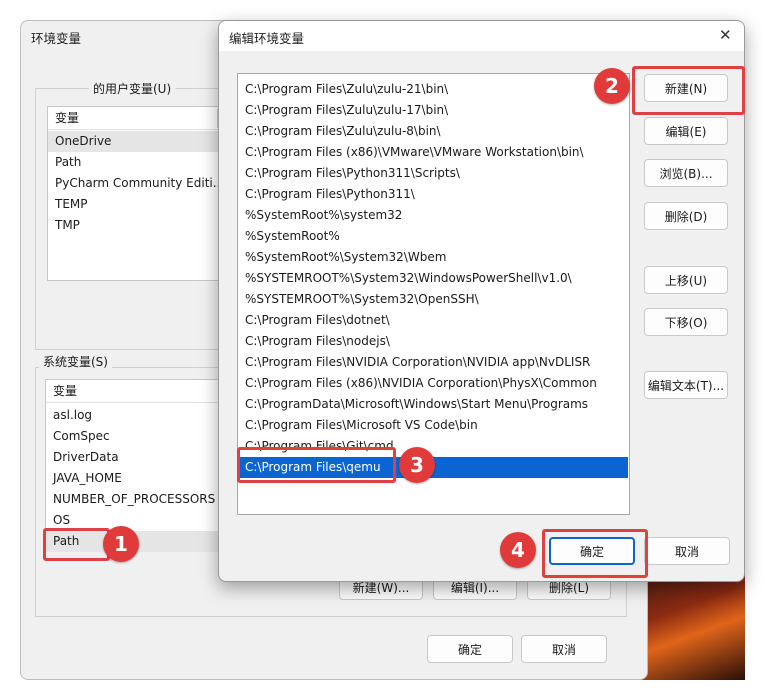  I want to click on env-cancel-button: 取消, so click(564, 649).